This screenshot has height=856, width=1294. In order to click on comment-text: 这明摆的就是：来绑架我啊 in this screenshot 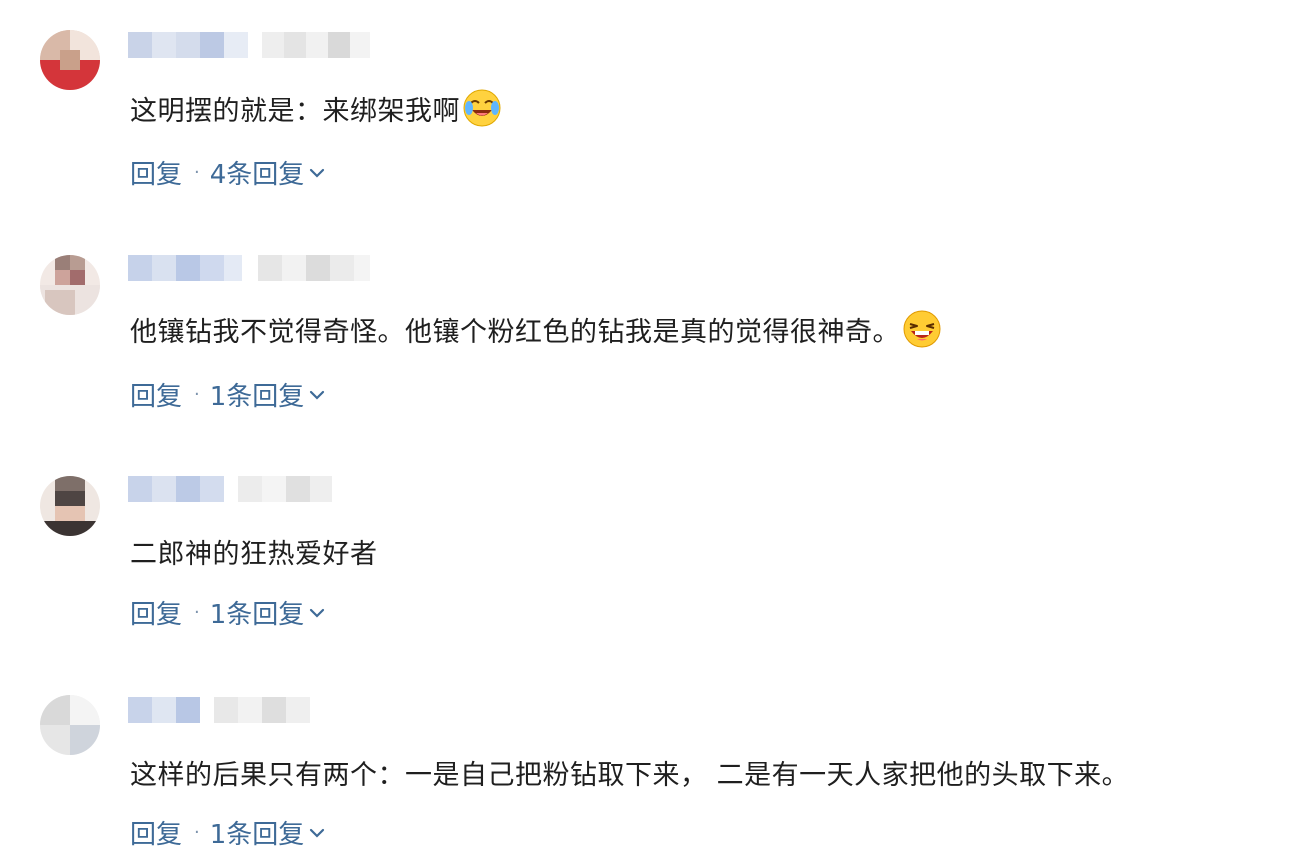, I will do `click(316, 108)`.